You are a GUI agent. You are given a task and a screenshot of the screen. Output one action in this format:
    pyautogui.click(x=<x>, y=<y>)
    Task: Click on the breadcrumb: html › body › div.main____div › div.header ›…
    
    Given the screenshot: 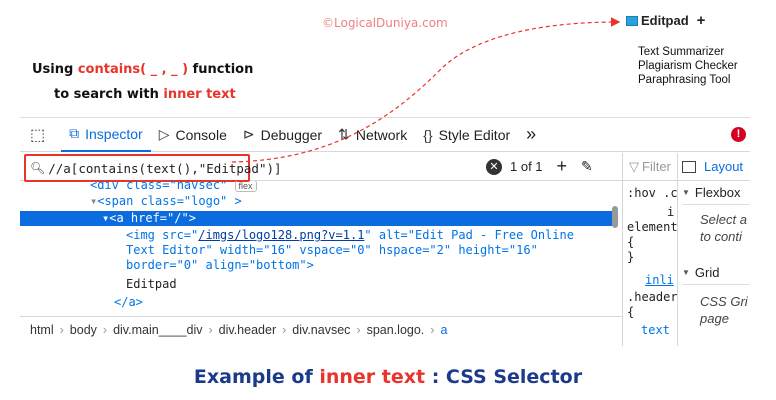 What is the action you would take?
    pyautogui.click(x=321, y=329)
    